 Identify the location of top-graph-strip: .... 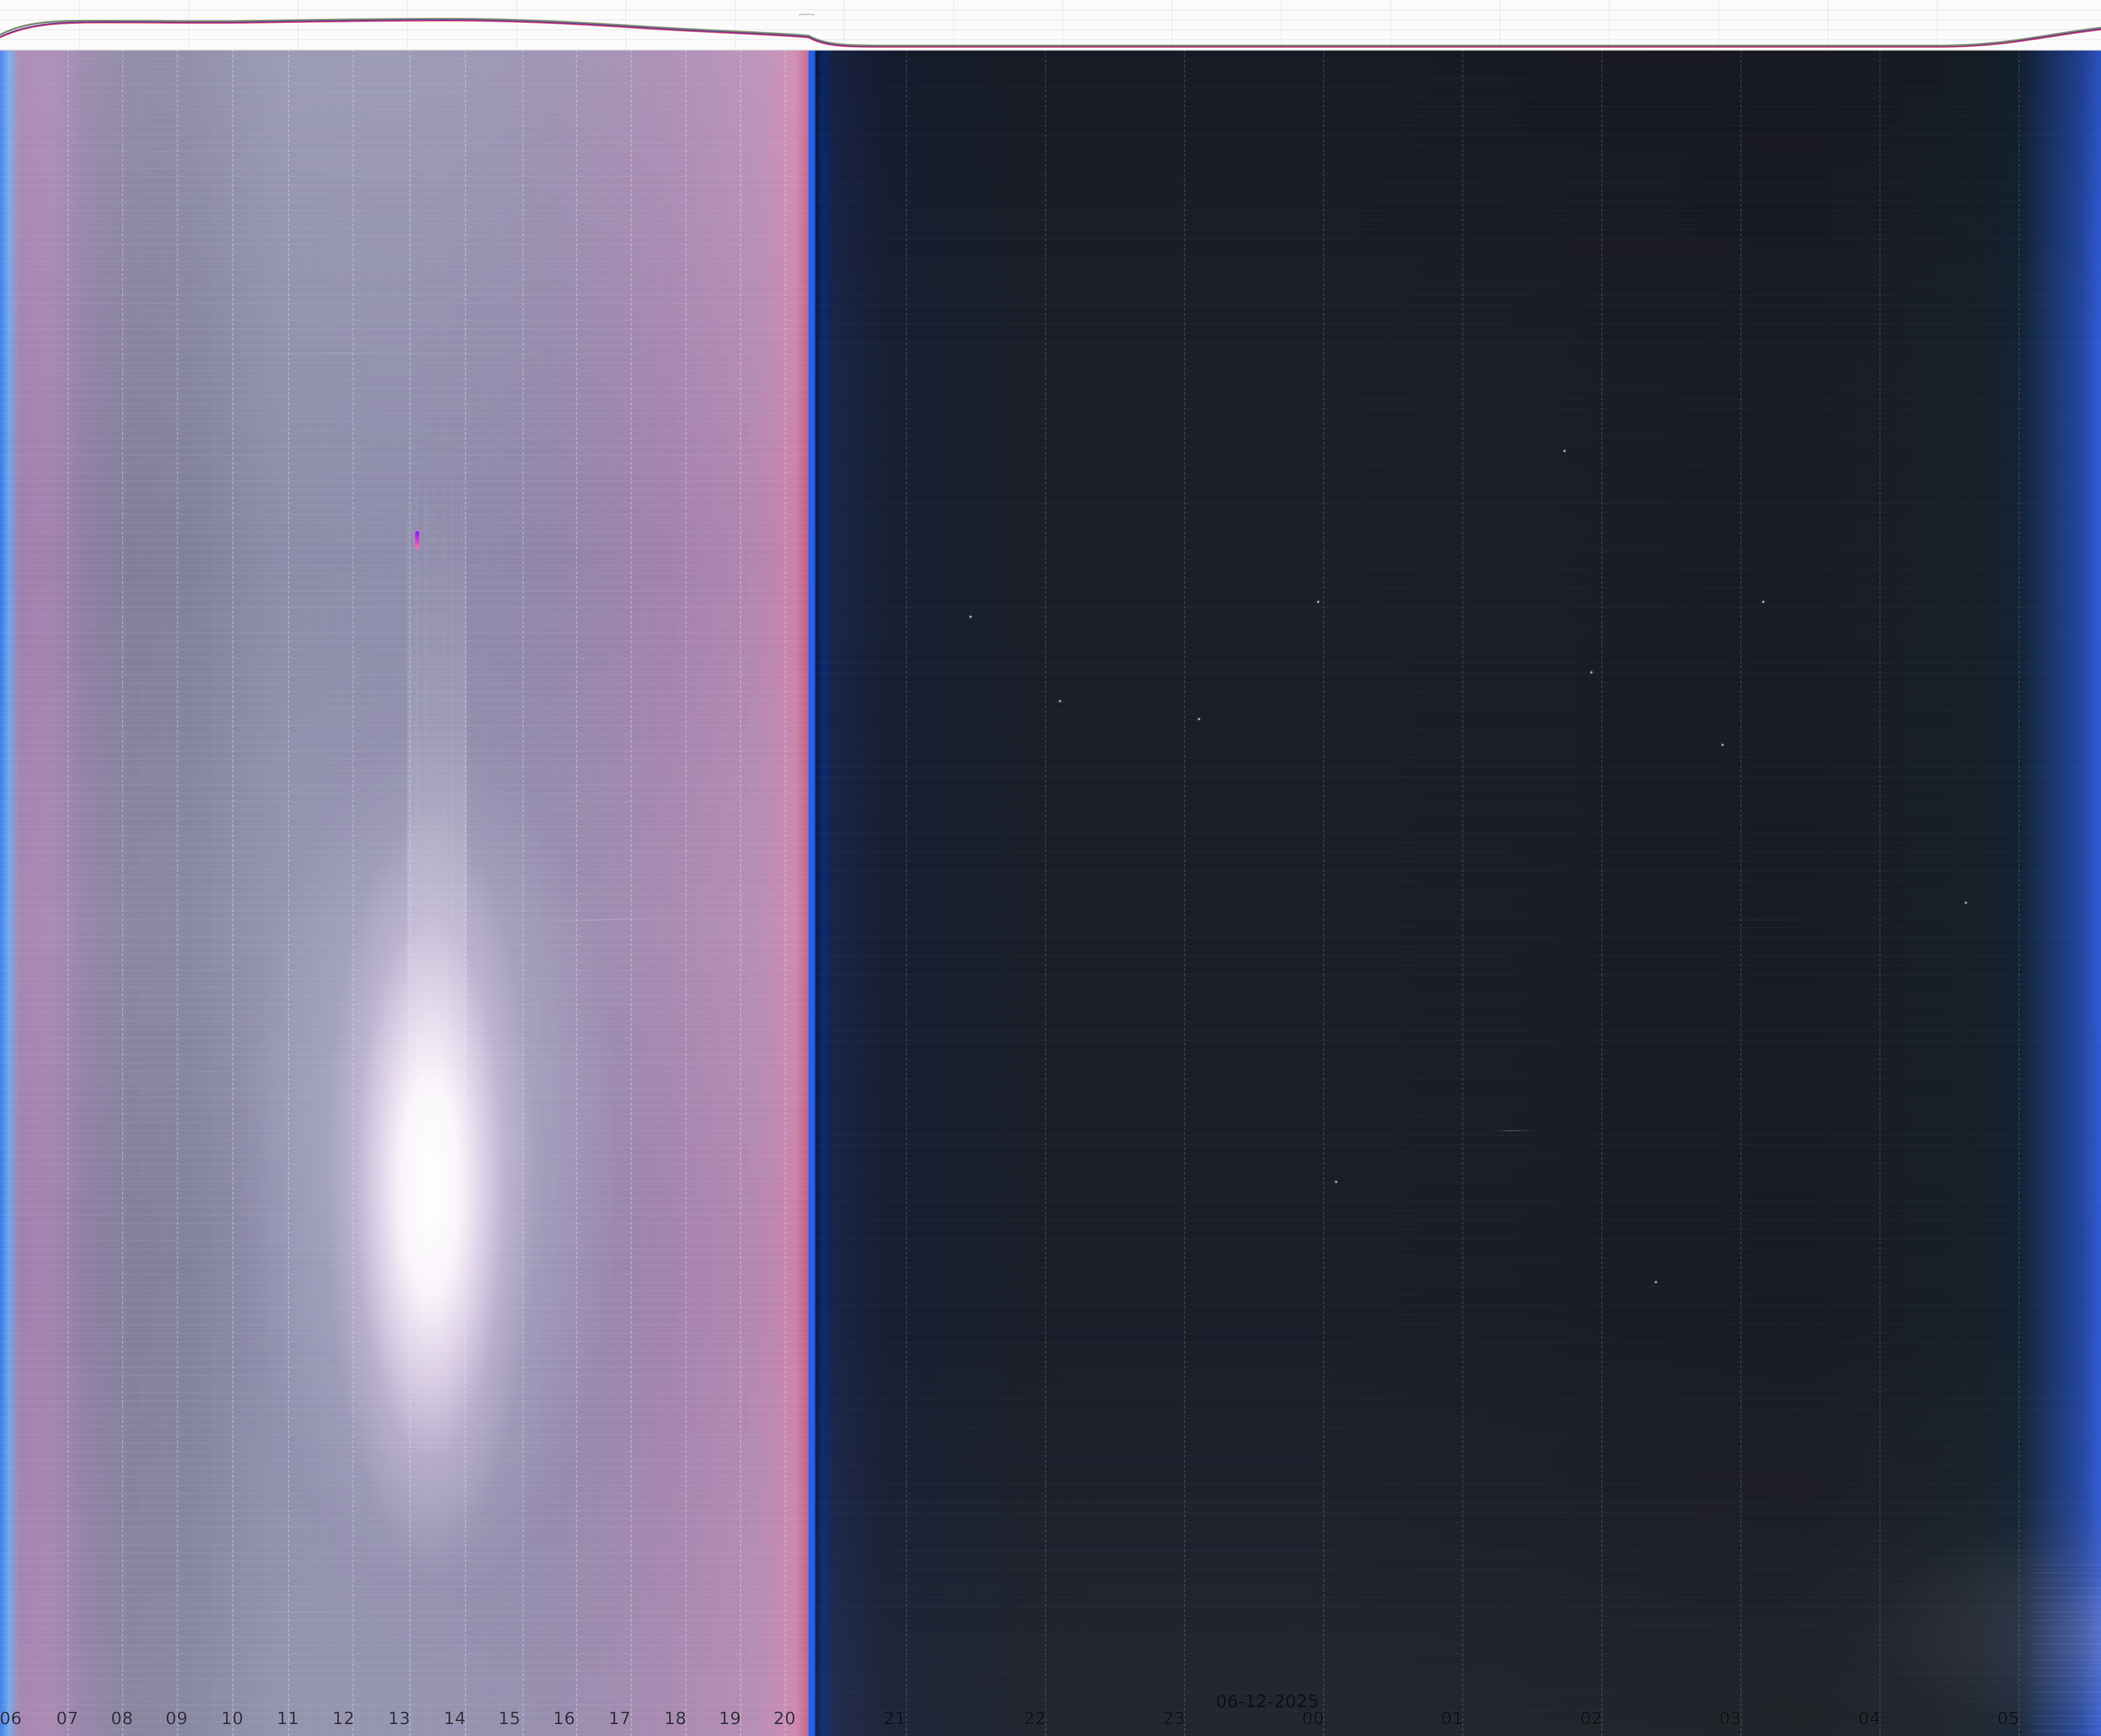
(1050, 26).